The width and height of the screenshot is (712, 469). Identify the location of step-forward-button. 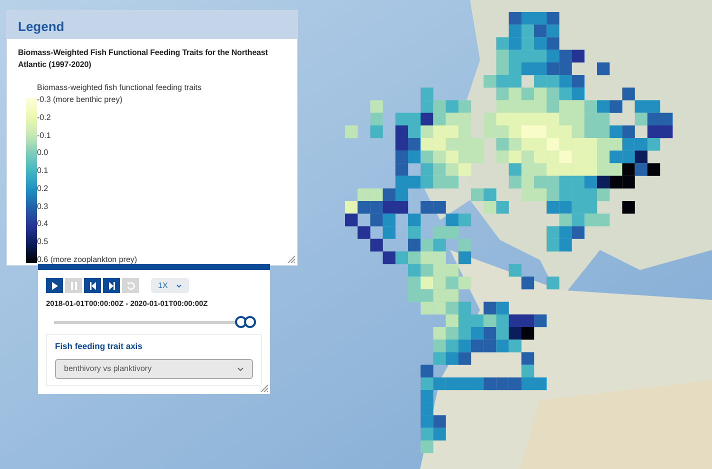
(111, 285).